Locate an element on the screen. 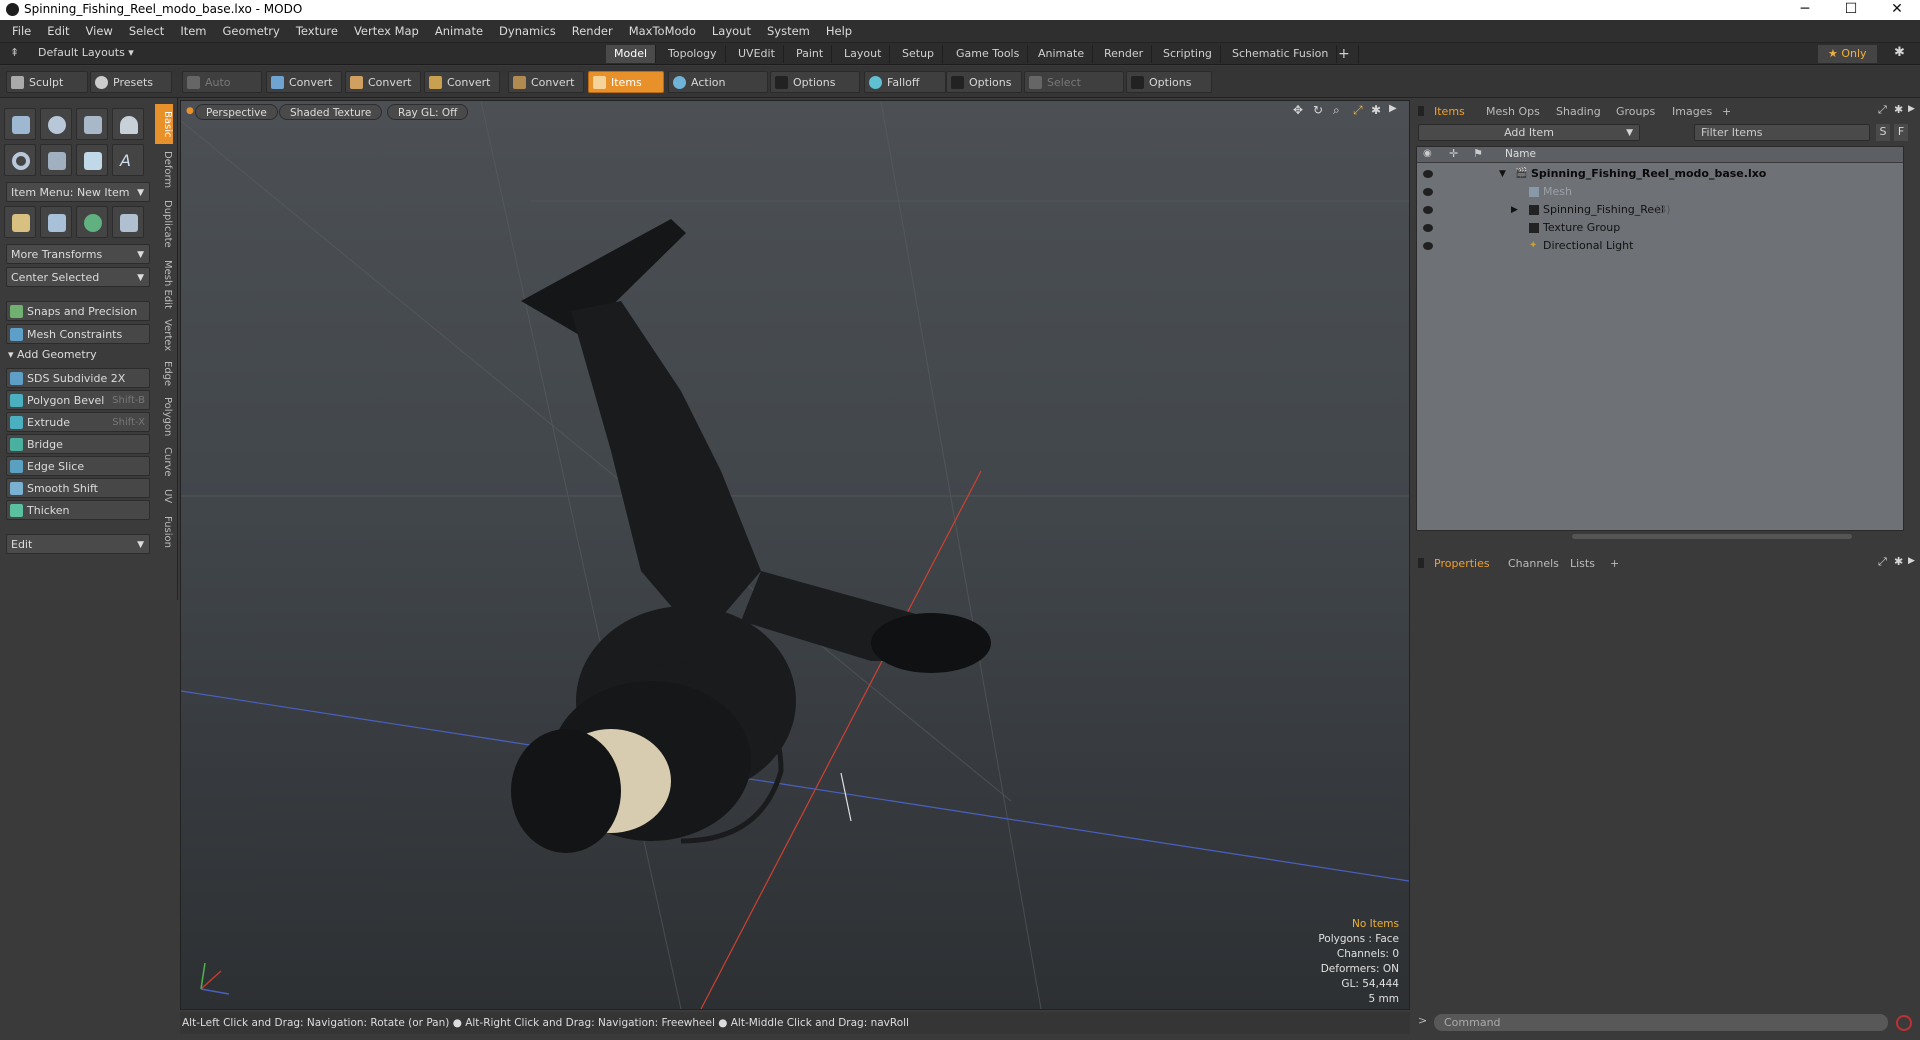 The image size is (1920, 1040). grid-icon is located at coordinates (56, 222).